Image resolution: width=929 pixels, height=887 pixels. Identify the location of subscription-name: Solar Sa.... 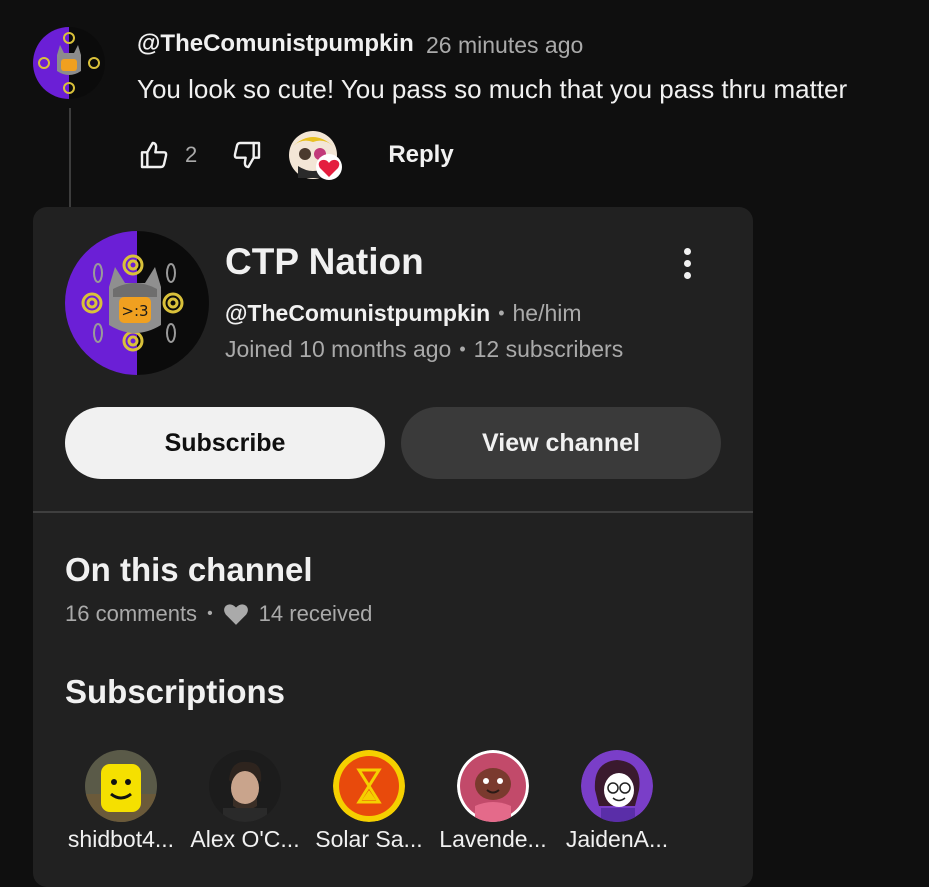
(369, 839).